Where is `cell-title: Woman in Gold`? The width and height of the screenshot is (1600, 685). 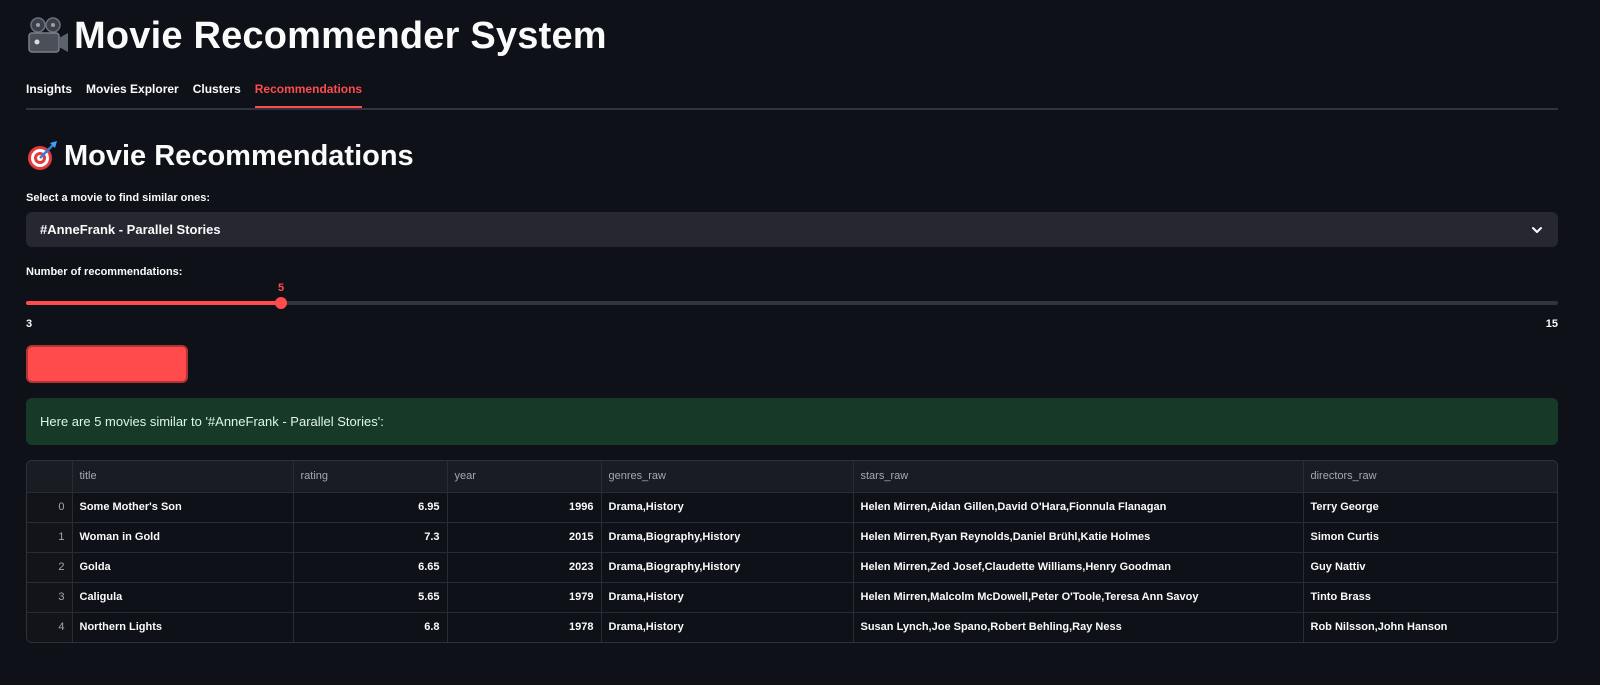 cell-title: Woman in Gold is located at coordinates (183, 537).